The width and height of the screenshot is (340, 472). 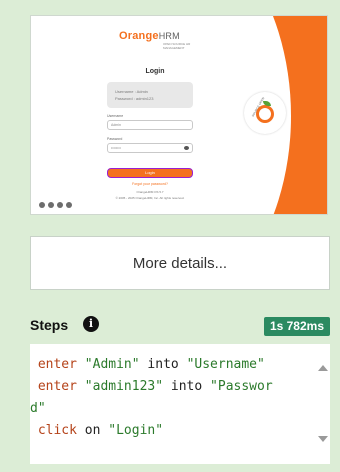 What do you see at coordinates (150, 125) in the screenshot?
I see `username-field: Admin` at bounding box center [150, 125].